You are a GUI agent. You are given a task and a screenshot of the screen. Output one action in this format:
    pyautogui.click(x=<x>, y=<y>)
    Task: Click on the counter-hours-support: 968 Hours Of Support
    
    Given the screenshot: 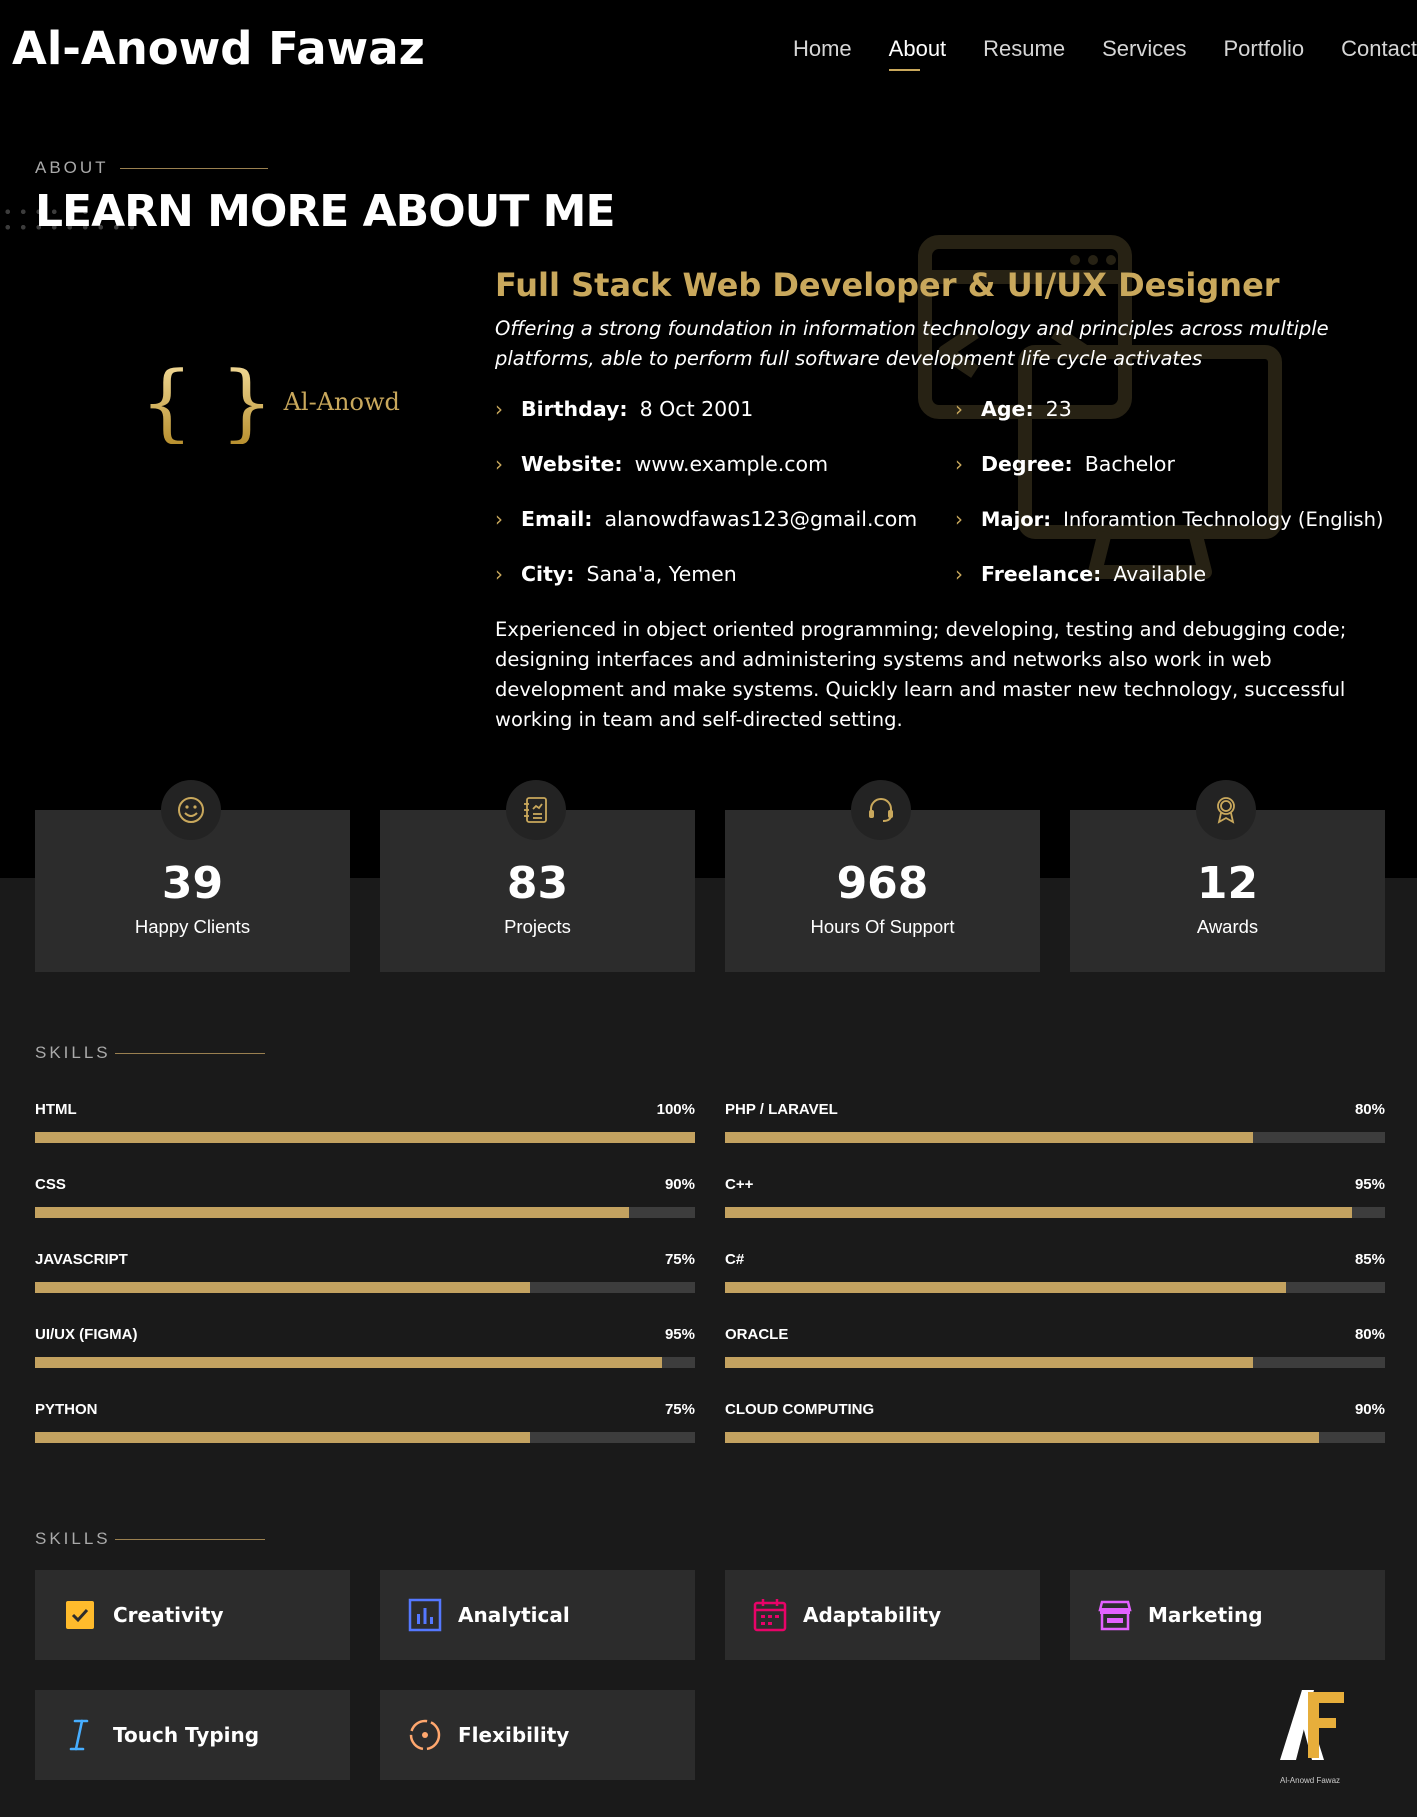 What is the action you would take?
    pyautogui.click(x=882, y=876)
    